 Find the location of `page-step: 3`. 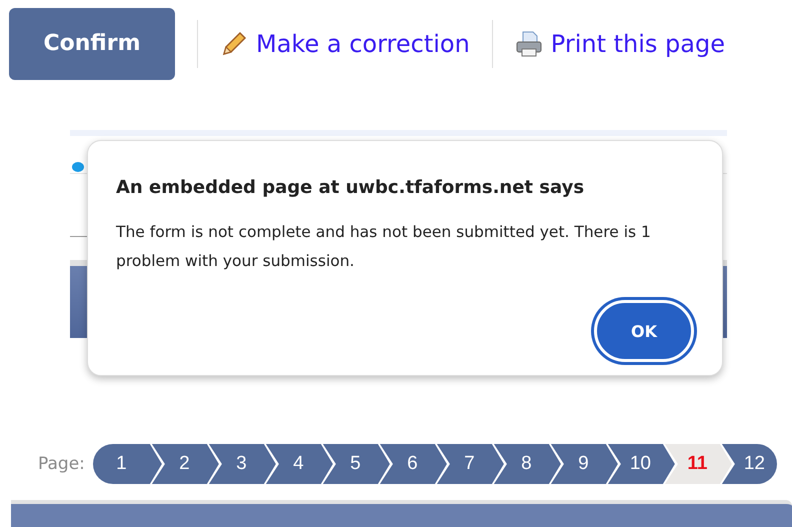

page-step: 3 is located at coordinates (235, 464).